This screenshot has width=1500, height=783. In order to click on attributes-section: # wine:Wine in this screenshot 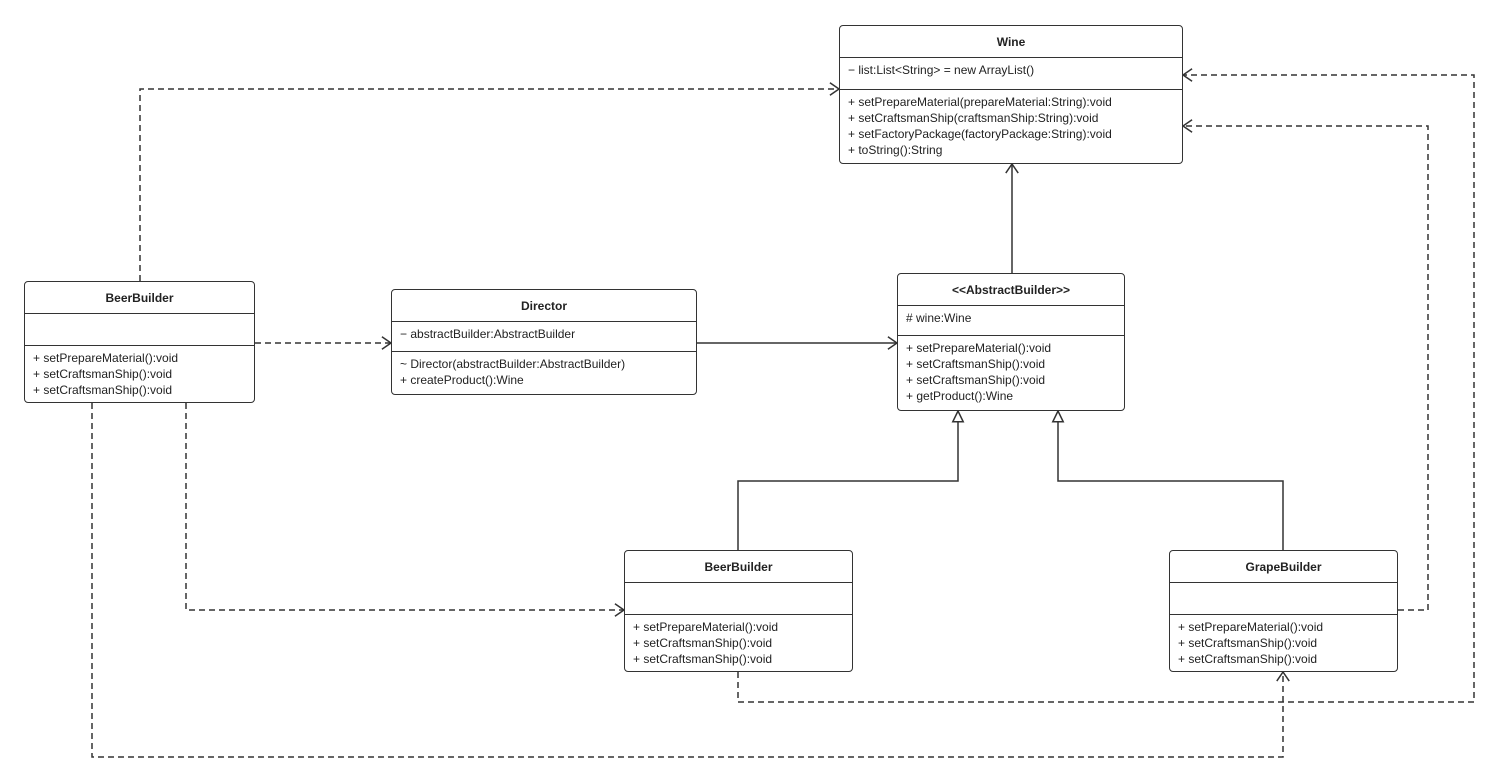, I will do `click(1011, 321)`.